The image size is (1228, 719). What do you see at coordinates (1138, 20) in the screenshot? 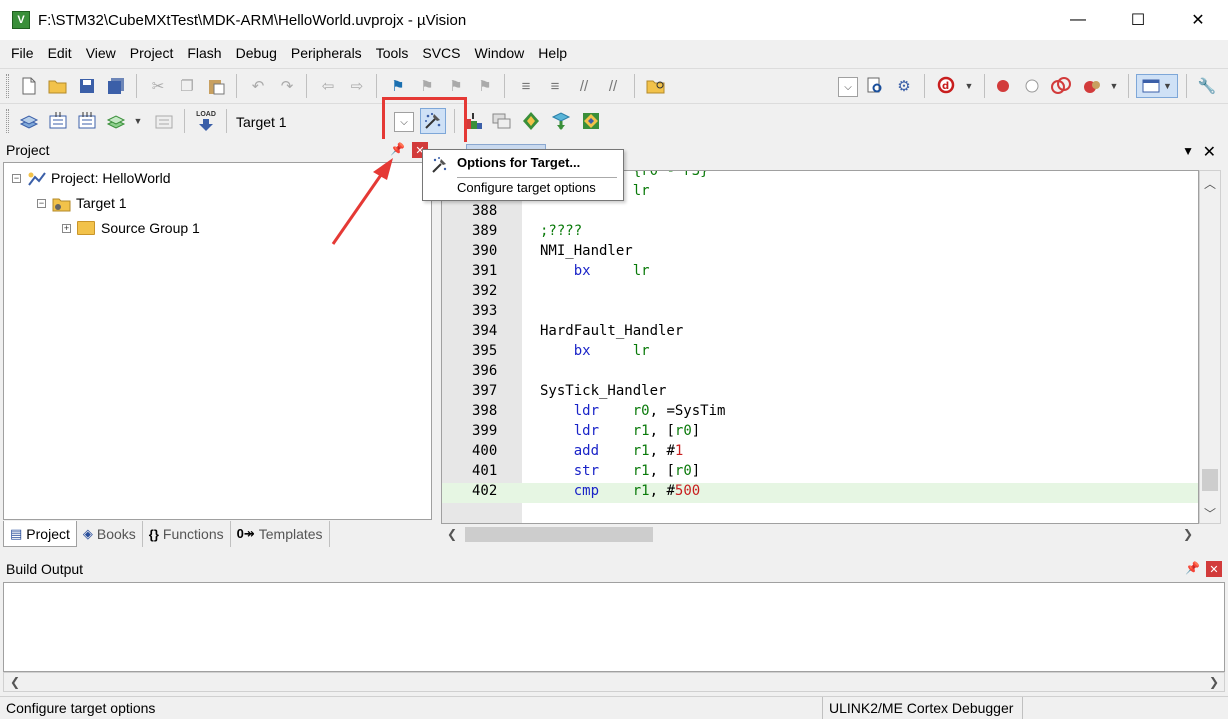
I see `maximize-button: ☐` at bounding box center [1138, 20].